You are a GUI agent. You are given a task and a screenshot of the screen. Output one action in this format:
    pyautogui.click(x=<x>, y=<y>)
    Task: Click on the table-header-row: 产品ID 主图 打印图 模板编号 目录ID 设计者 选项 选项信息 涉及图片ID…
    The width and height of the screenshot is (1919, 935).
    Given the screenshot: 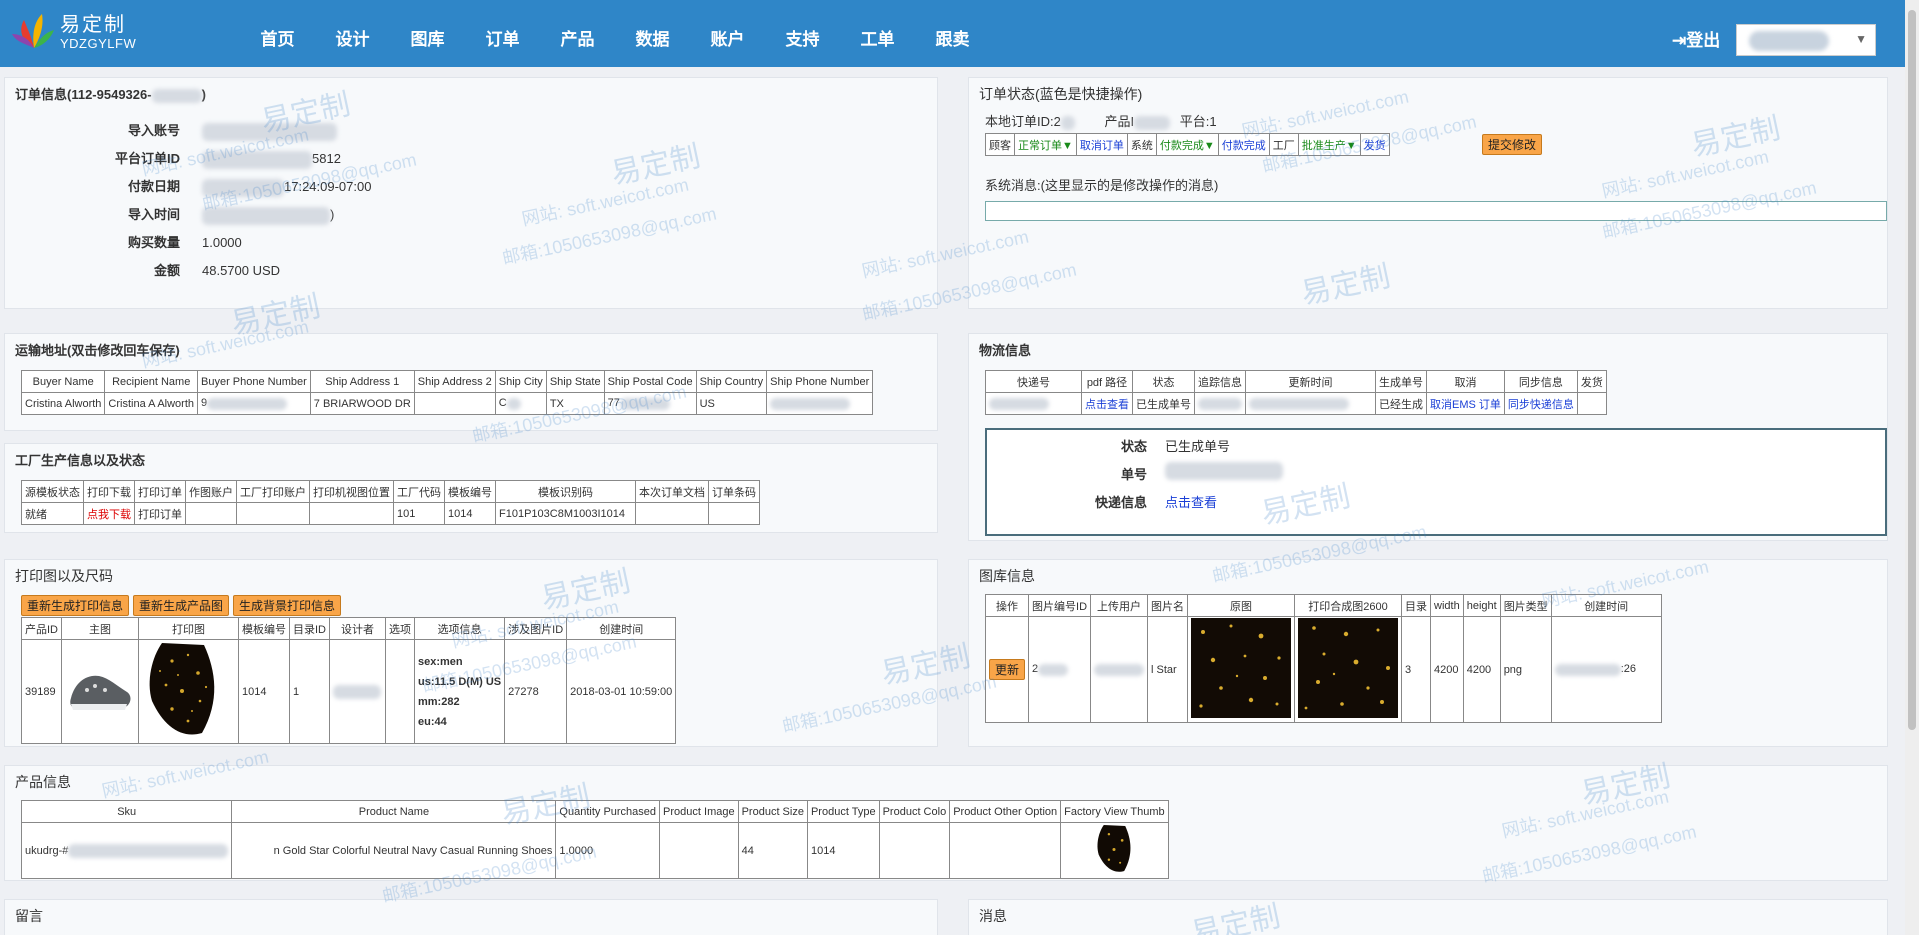 What is the action you would take?
    pyautogui.click(x=349, y=628)
    